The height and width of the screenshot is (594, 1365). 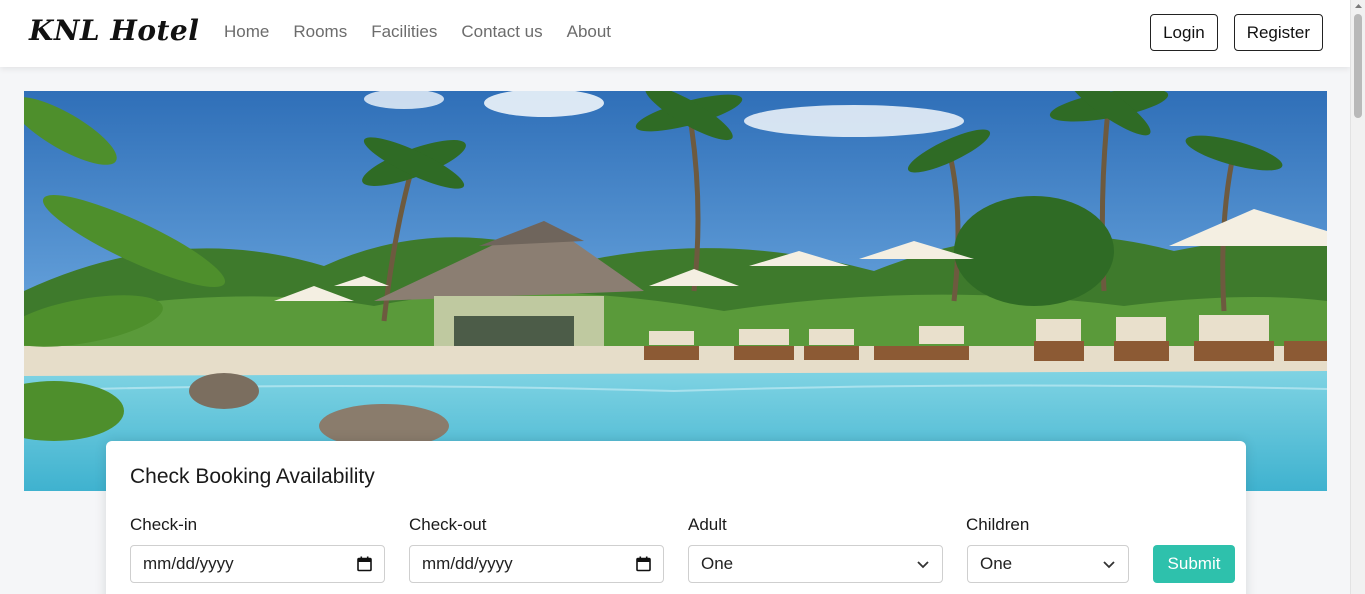 I want to click on nav-links: Home Rooms Facilities Contact us About, so click(x=417, y=32).